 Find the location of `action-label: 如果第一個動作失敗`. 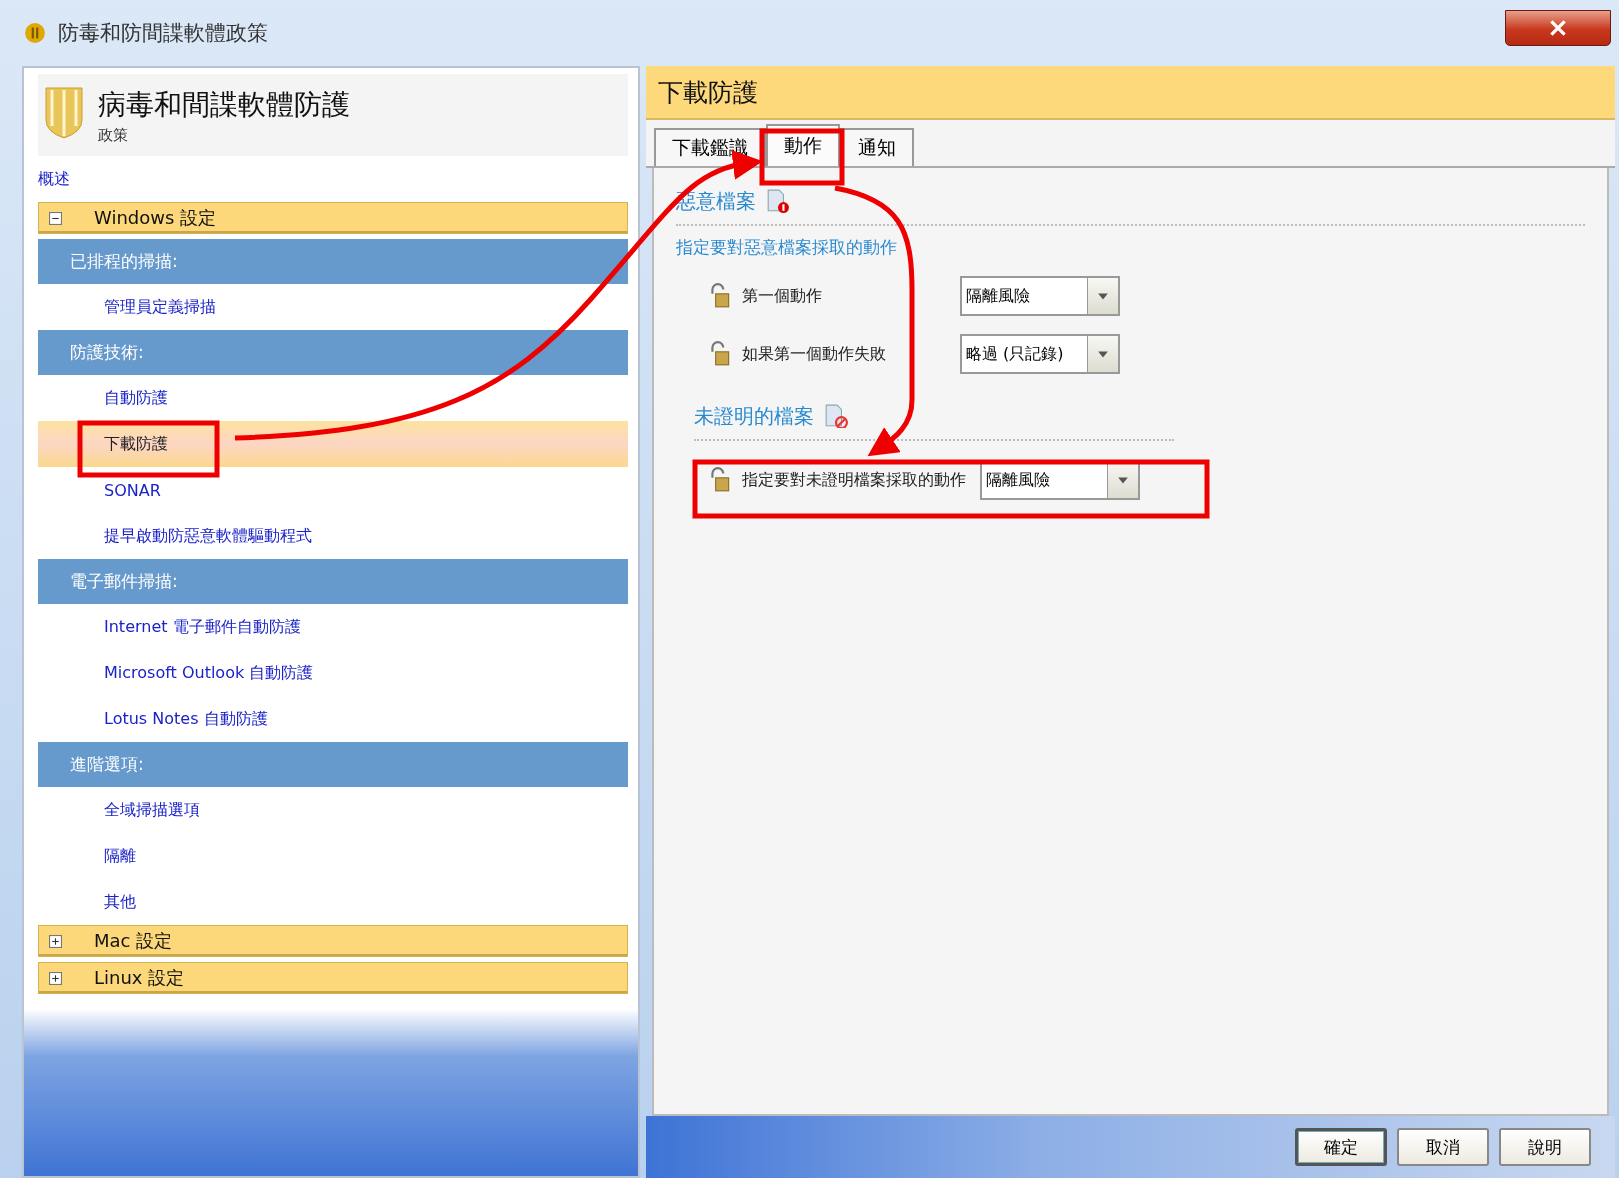

action-label: 如果第一個動作失敗 is located at coordinates (814, 354).